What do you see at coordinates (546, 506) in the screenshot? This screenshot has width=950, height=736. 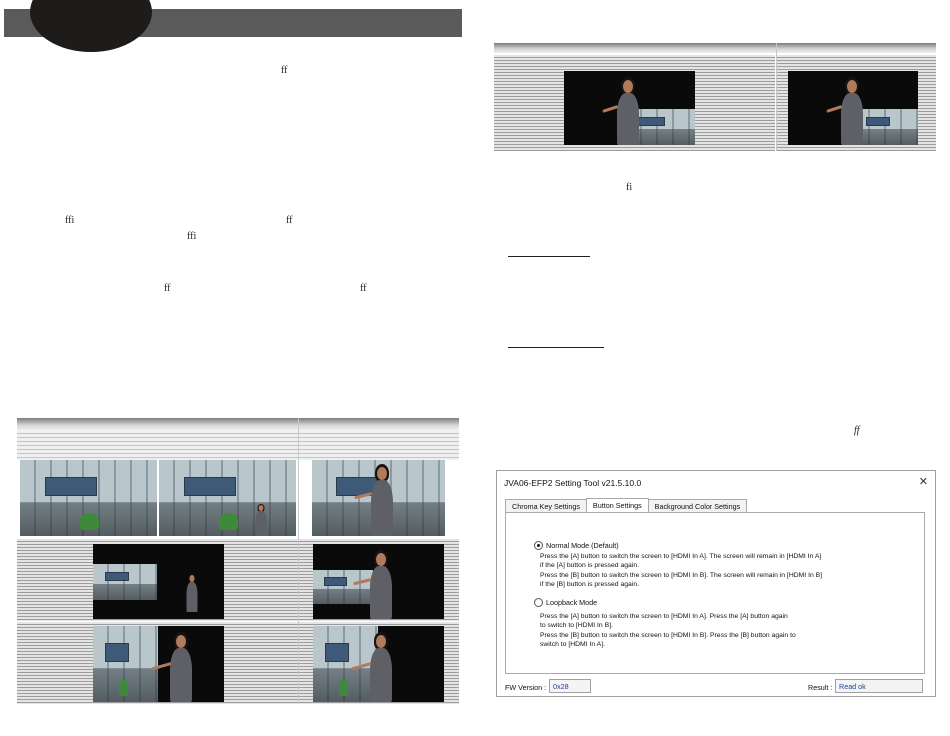 I see `tab-chroma-key-settings: Chroma Key Settings` at bounding box center [546, 506].